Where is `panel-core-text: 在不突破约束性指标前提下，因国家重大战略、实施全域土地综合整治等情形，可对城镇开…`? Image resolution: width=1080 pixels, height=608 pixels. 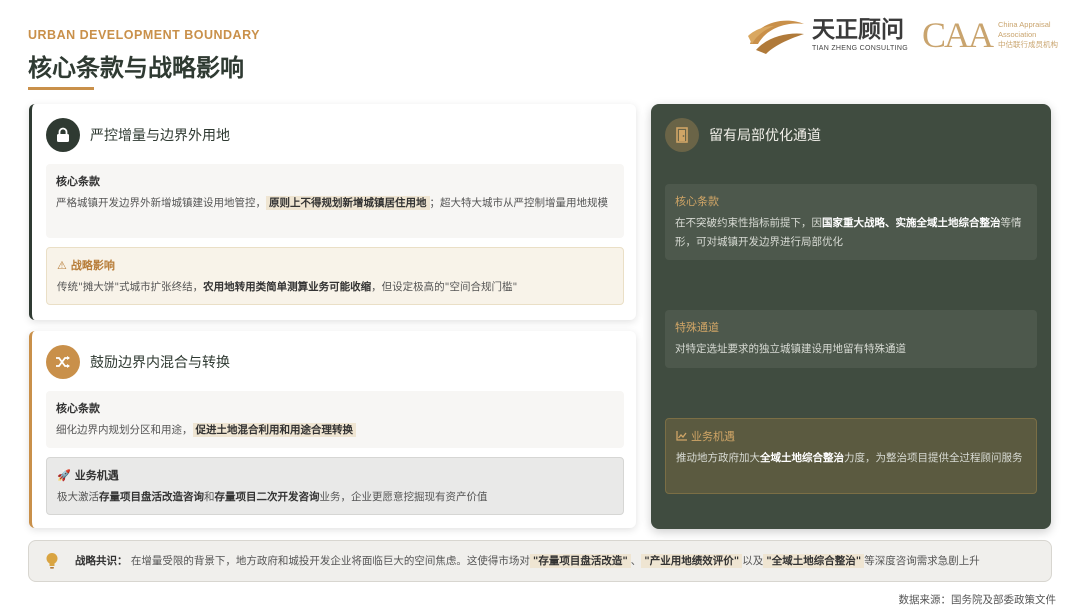 panel-core-text: 在不突破约束性指标前提下，因国家重大战略、实施全域土地综合整治等情形，可对城镇开… is located at coordinates (848, 233).